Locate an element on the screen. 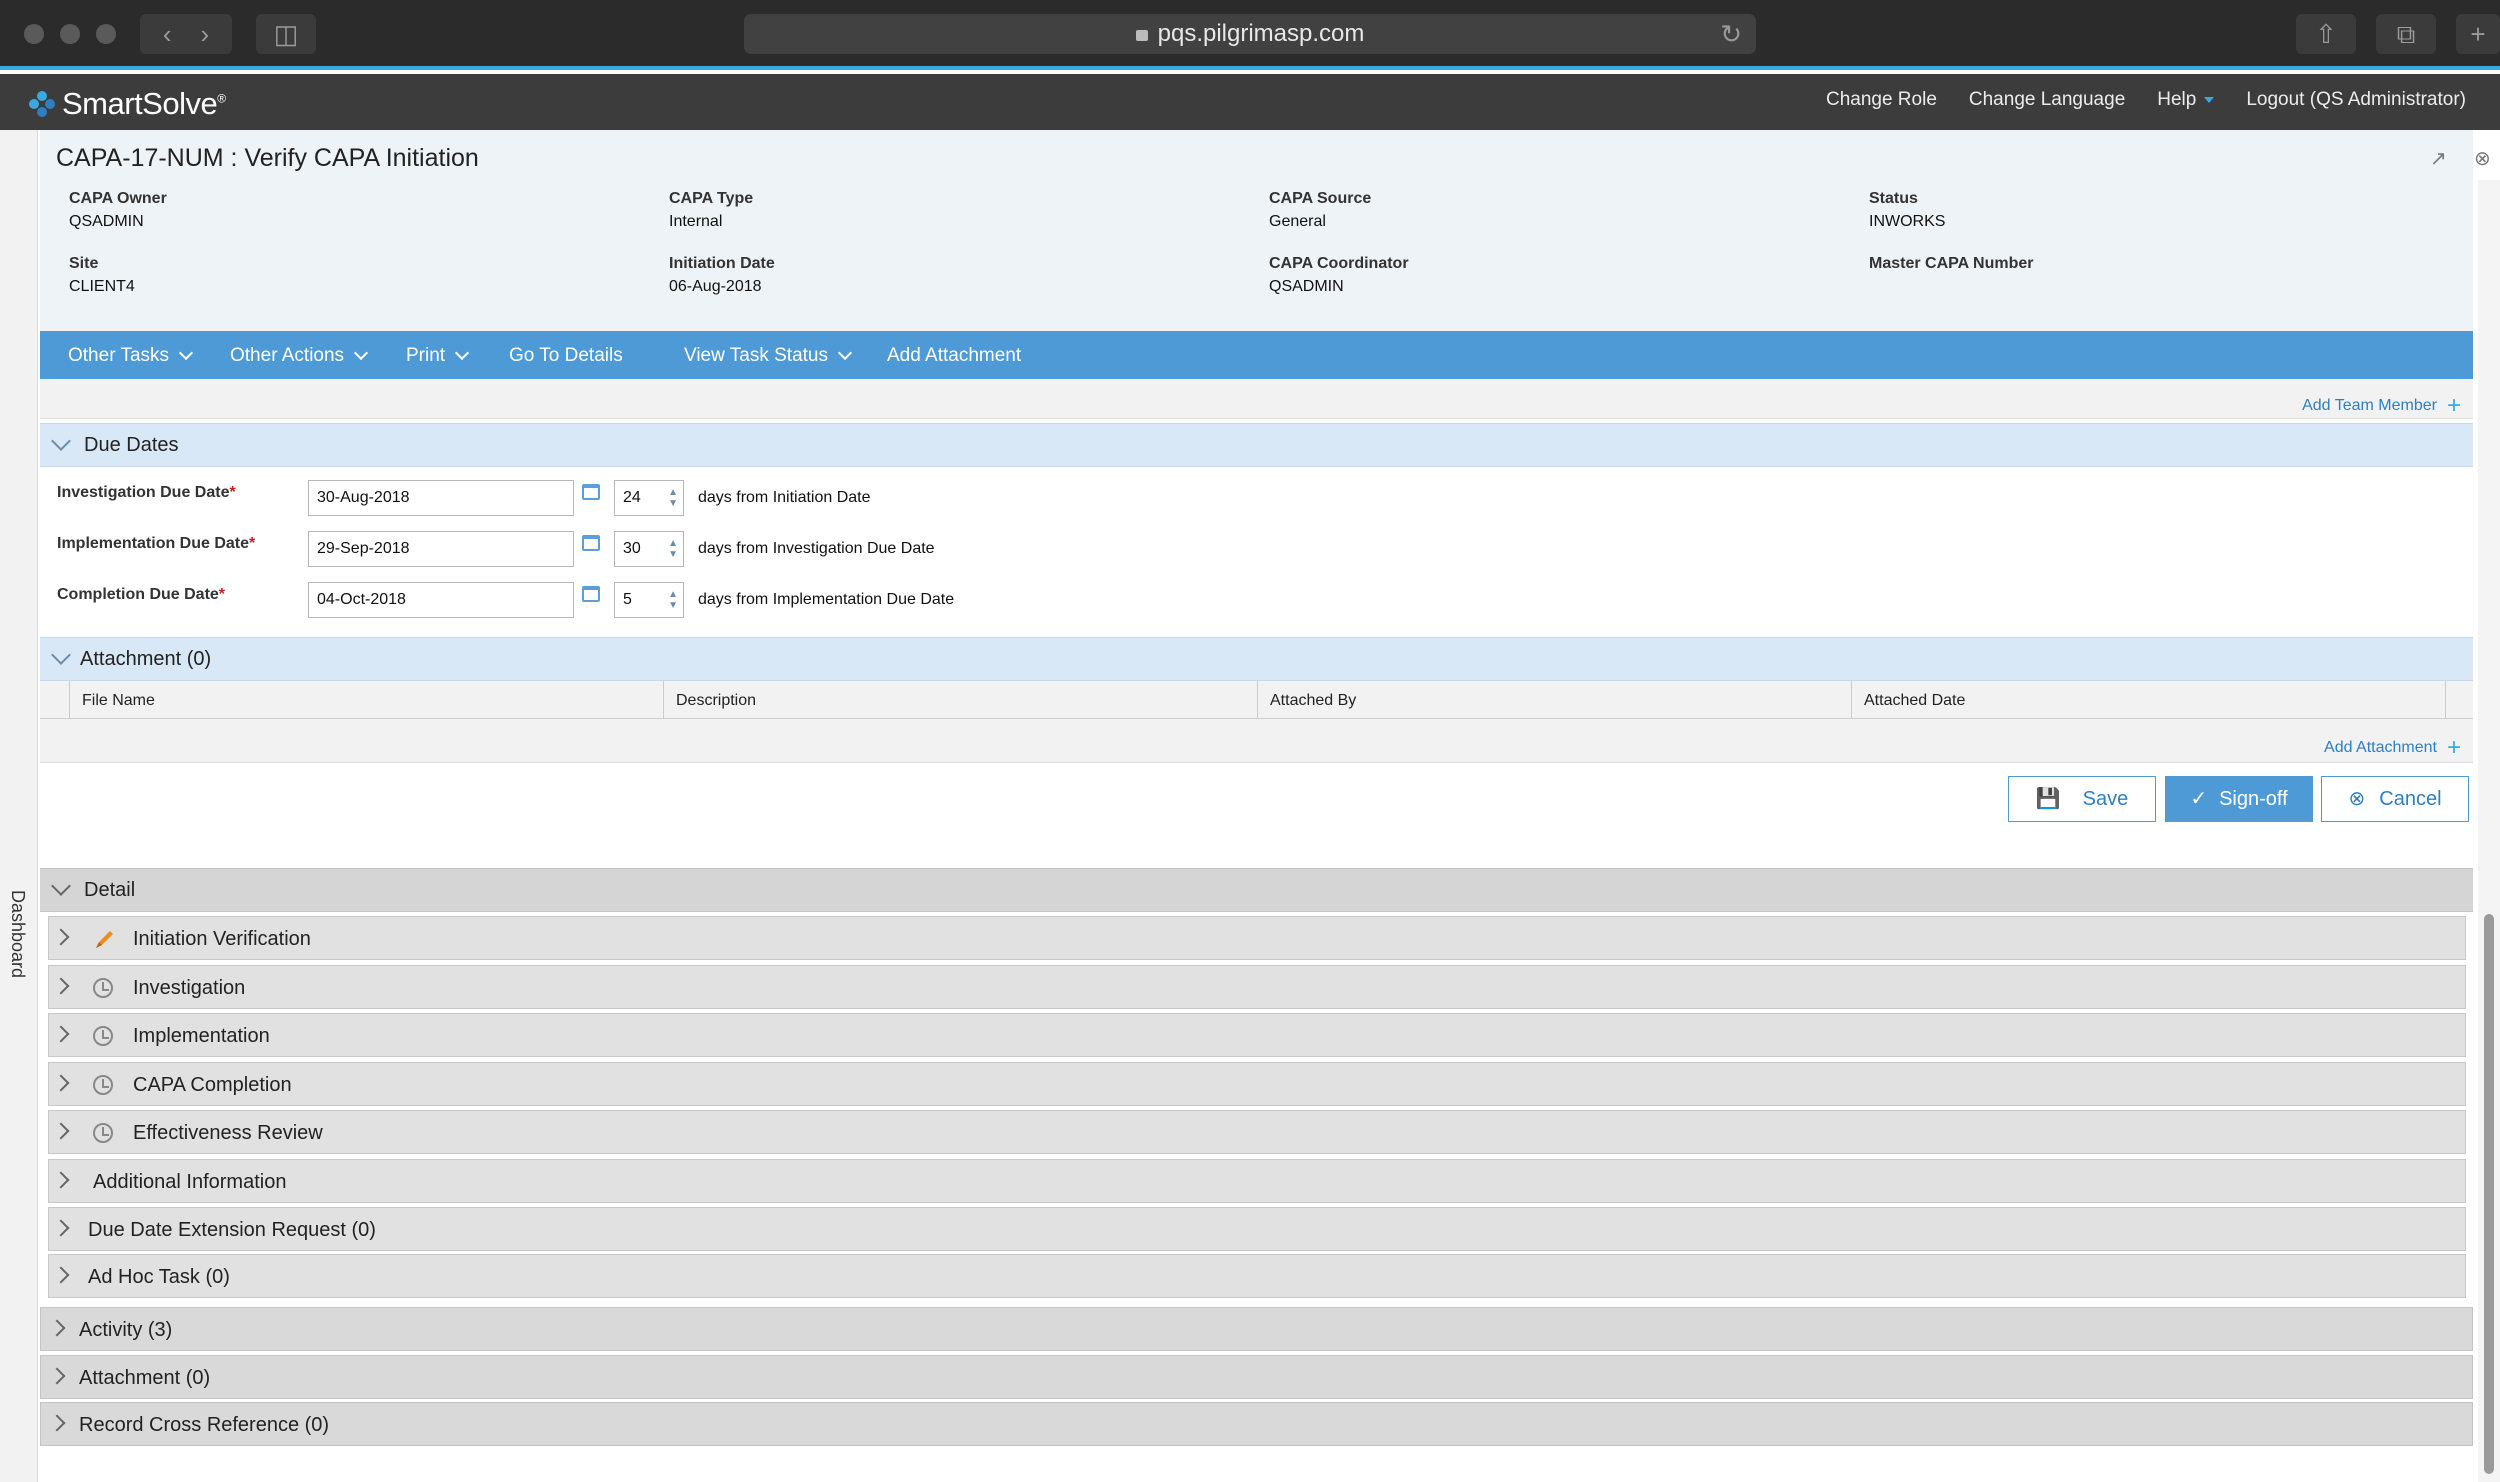 This screenshot has height=1482, width=2500. attached-by-column: Attached By is located at coordinates (1554, 700).